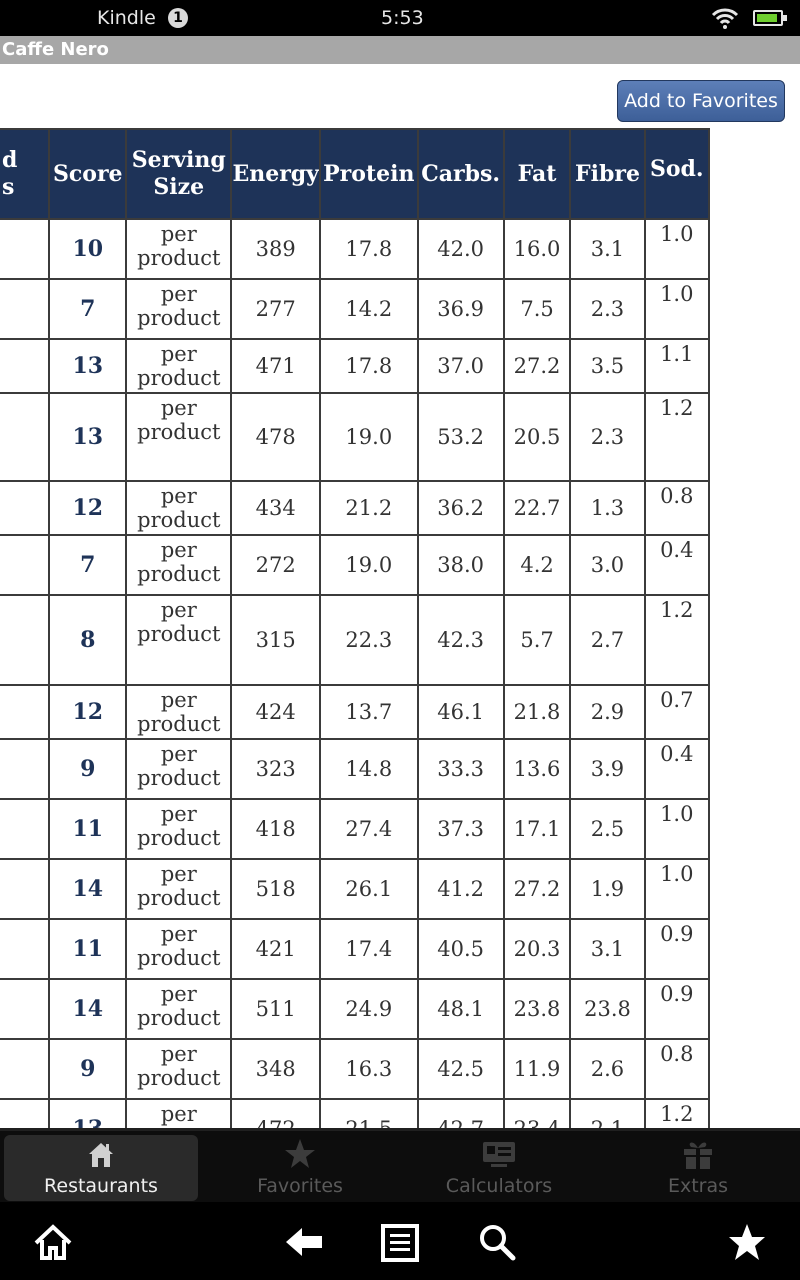 The width and height of the screenshot is (800, 1280). What do you see at coordinates (460, 174) in the screenshot?
I see `header-carbs: Carbs.` at bounding box center [460, 174].